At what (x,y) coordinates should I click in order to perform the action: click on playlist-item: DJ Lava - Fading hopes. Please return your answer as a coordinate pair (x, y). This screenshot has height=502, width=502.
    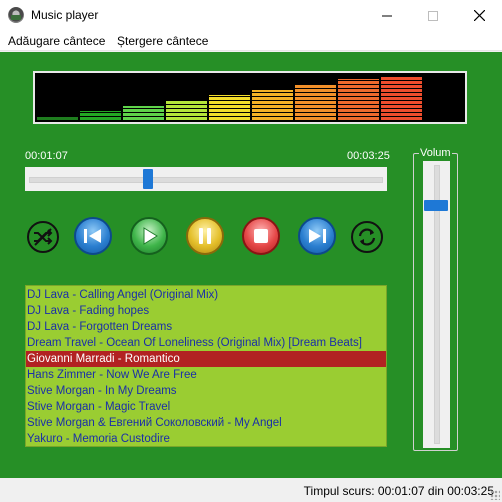
    Looking at the image, I should click on (206, 311).